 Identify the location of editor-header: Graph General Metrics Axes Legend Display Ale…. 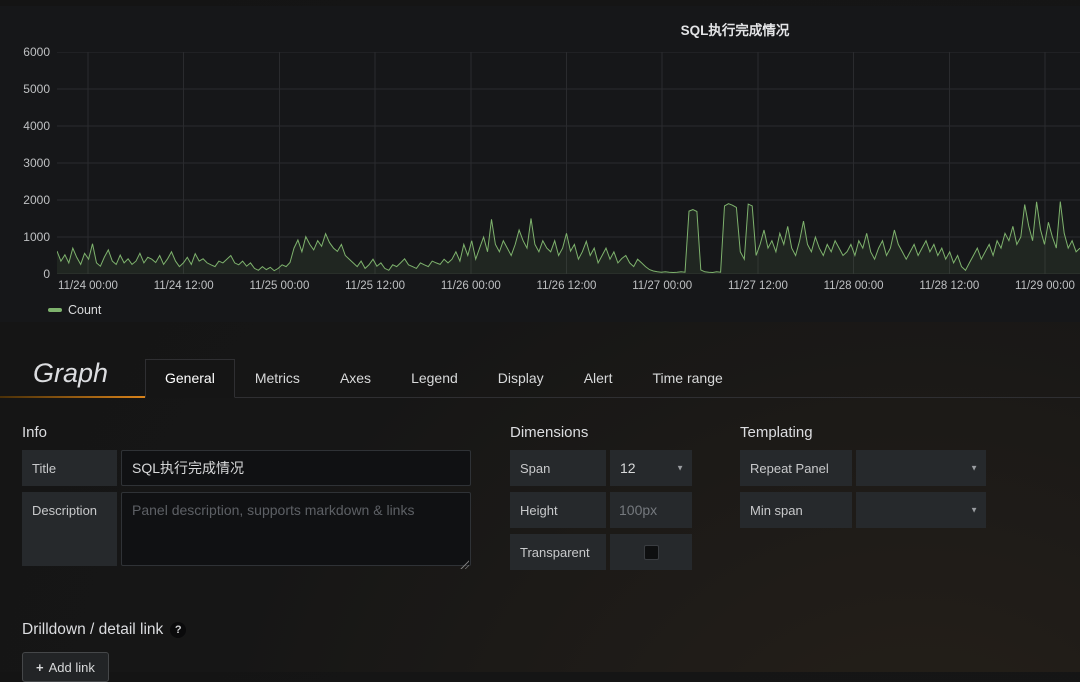
(540, 372).